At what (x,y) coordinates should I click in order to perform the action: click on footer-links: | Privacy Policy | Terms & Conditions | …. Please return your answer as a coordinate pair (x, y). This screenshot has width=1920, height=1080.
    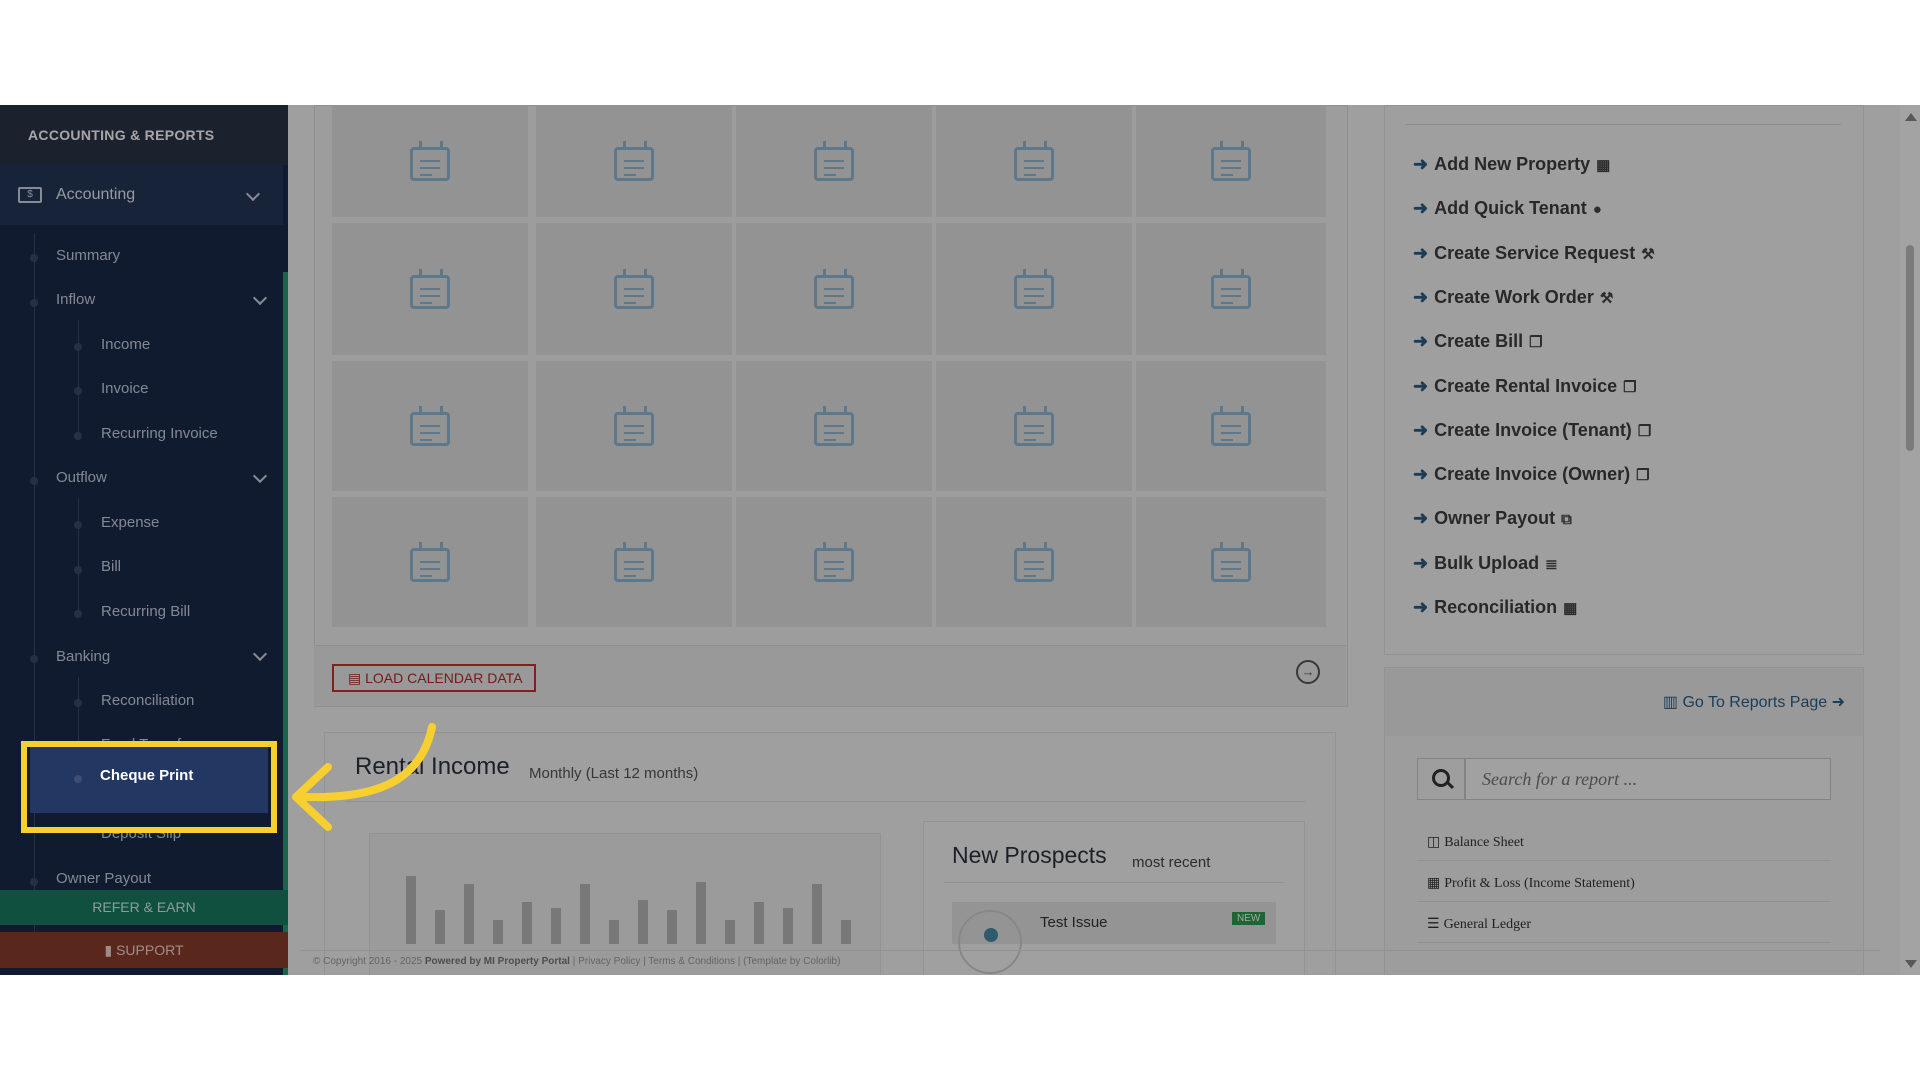
    Looking at the image, I should click on (707, 961).